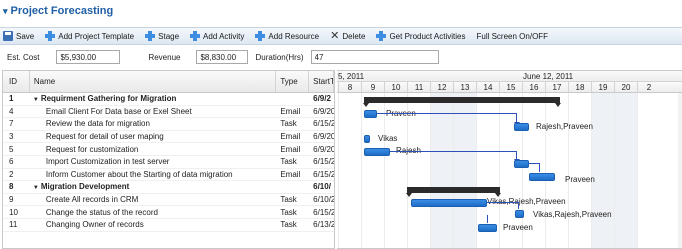  What do you see at coordinates (16, 81) in the screenshot?
I see `column-header-id: ID` at bounding box center [16, 81].